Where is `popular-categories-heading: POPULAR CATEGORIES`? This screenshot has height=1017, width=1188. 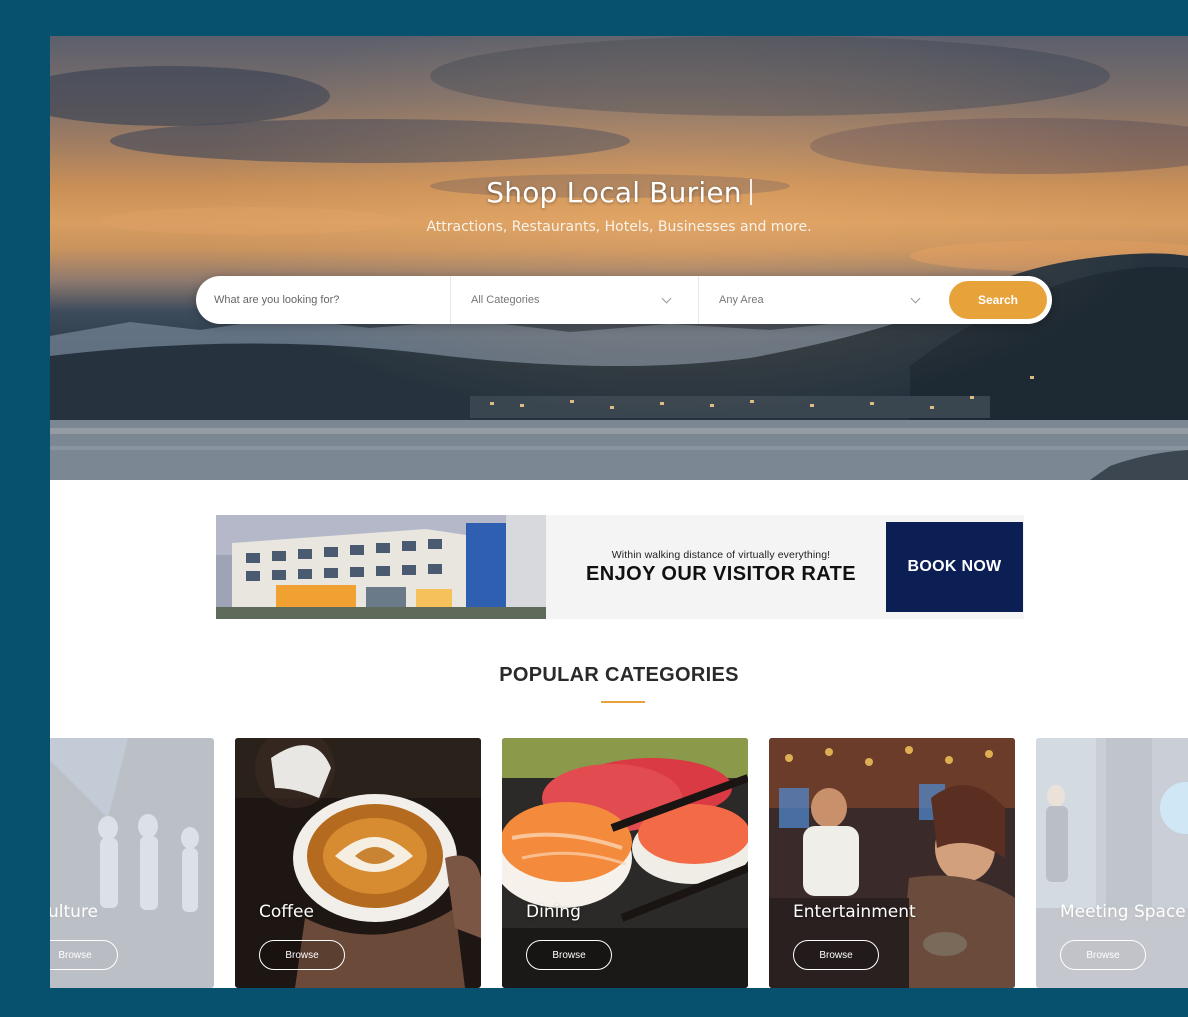 popular-categories-heading: POPULAR CATEGORIES is located at coordinates (619, 675).